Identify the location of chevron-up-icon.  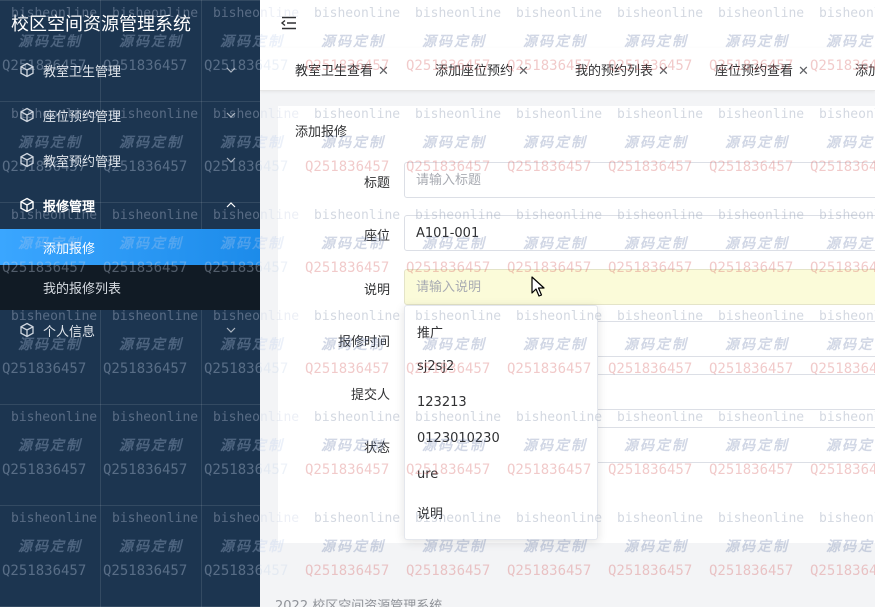
(231, 205).